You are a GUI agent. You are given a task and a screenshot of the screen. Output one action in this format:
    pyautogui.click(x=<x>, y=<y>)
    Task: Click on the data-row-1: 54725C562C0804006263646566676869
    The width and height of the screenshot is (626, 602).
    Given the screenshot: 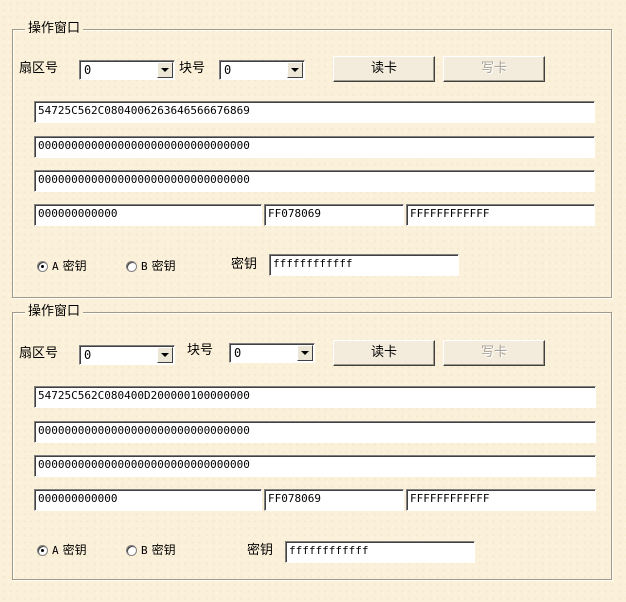 What is the action you would take?
    pyautogui.click(x=314, y=112)
    